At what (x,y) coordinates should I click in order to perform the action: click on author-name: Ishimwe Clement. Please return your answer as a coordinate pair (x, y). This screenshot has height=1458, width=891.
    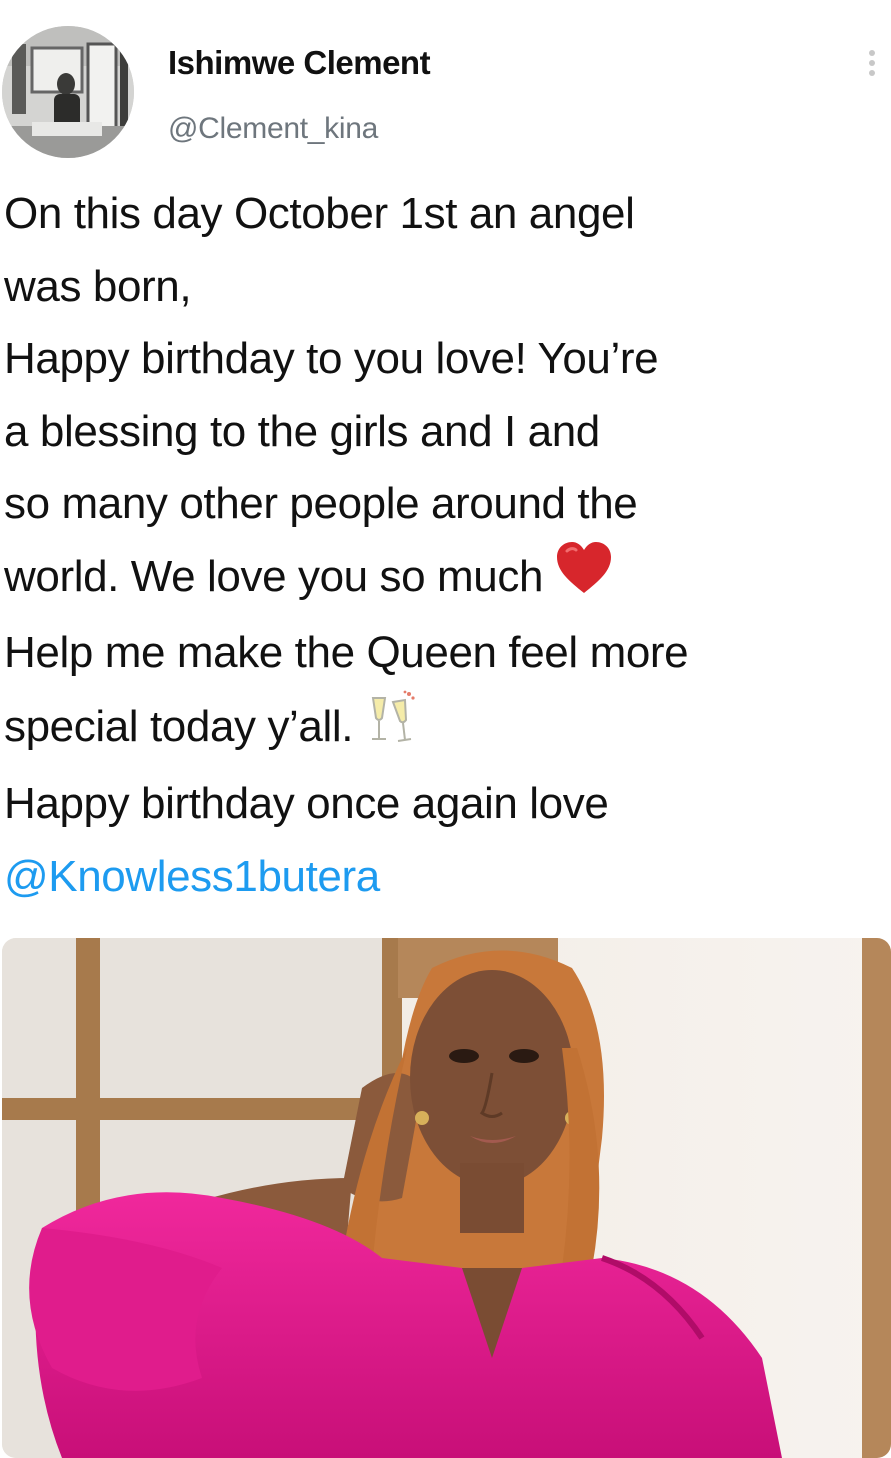
    Looking at the image, I should click on (299, 63).